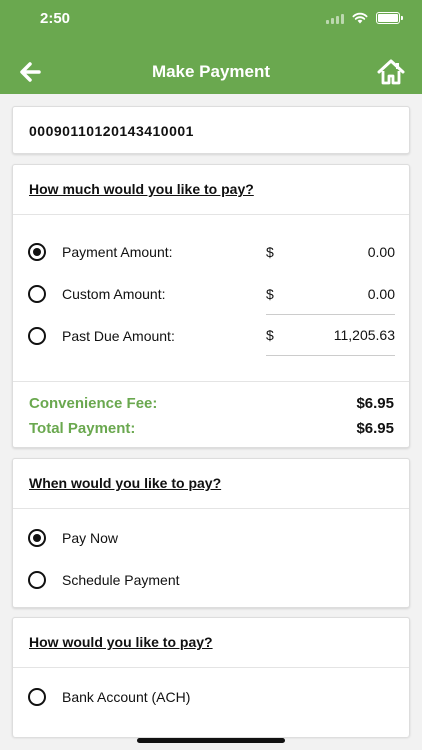 Image resolution: width=422 pixels, height=750 pixels. Describe the element at coordinates (211, 47) in the screenshot. I see `app-header: 2:50 Make Payment` at that location.